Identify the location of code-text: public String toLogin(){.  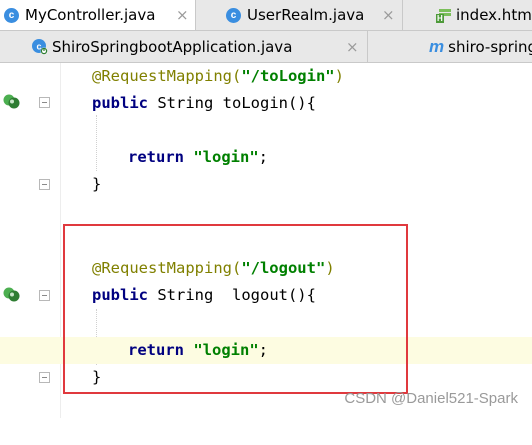
(204, 103).